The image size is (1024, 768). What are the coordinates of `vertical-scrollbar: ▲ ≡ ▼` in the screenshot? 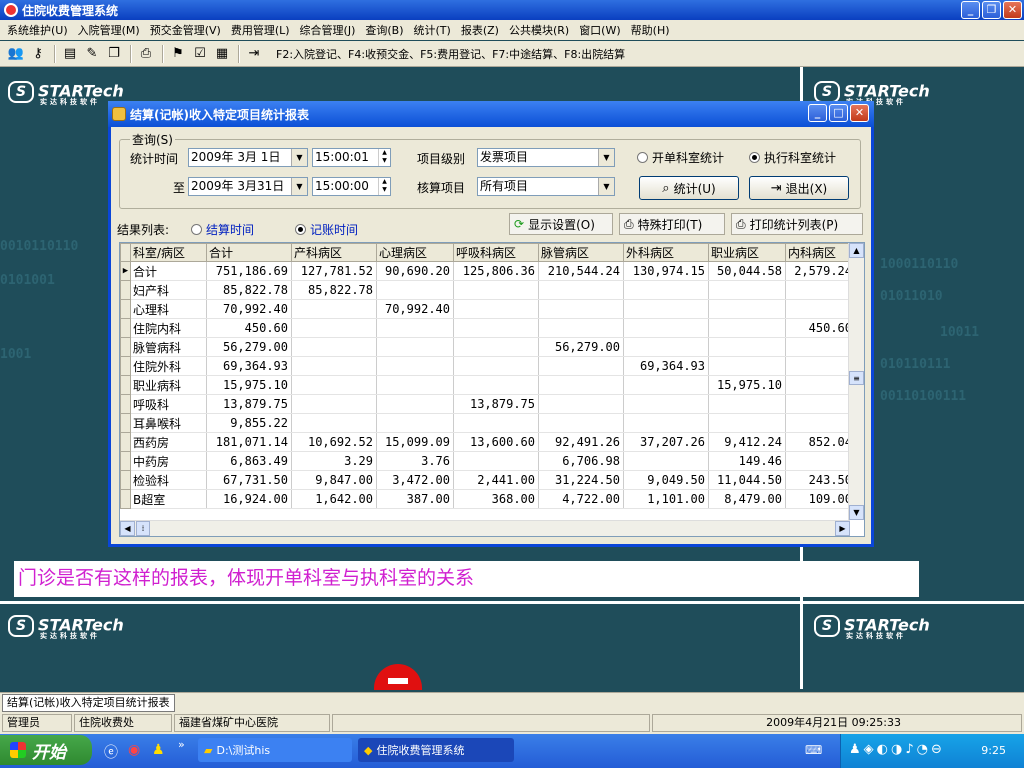 It's located at (856, 381).